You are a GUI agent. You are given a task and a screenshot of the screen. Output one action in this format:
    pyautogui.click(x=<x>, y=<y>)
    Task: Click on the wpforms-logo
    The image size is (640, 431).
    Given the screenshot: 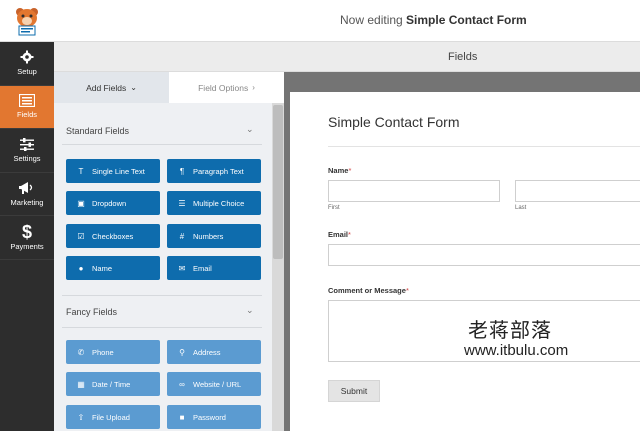 What is the action you would take?
    pyautogui.click(x=27, y=21)
    